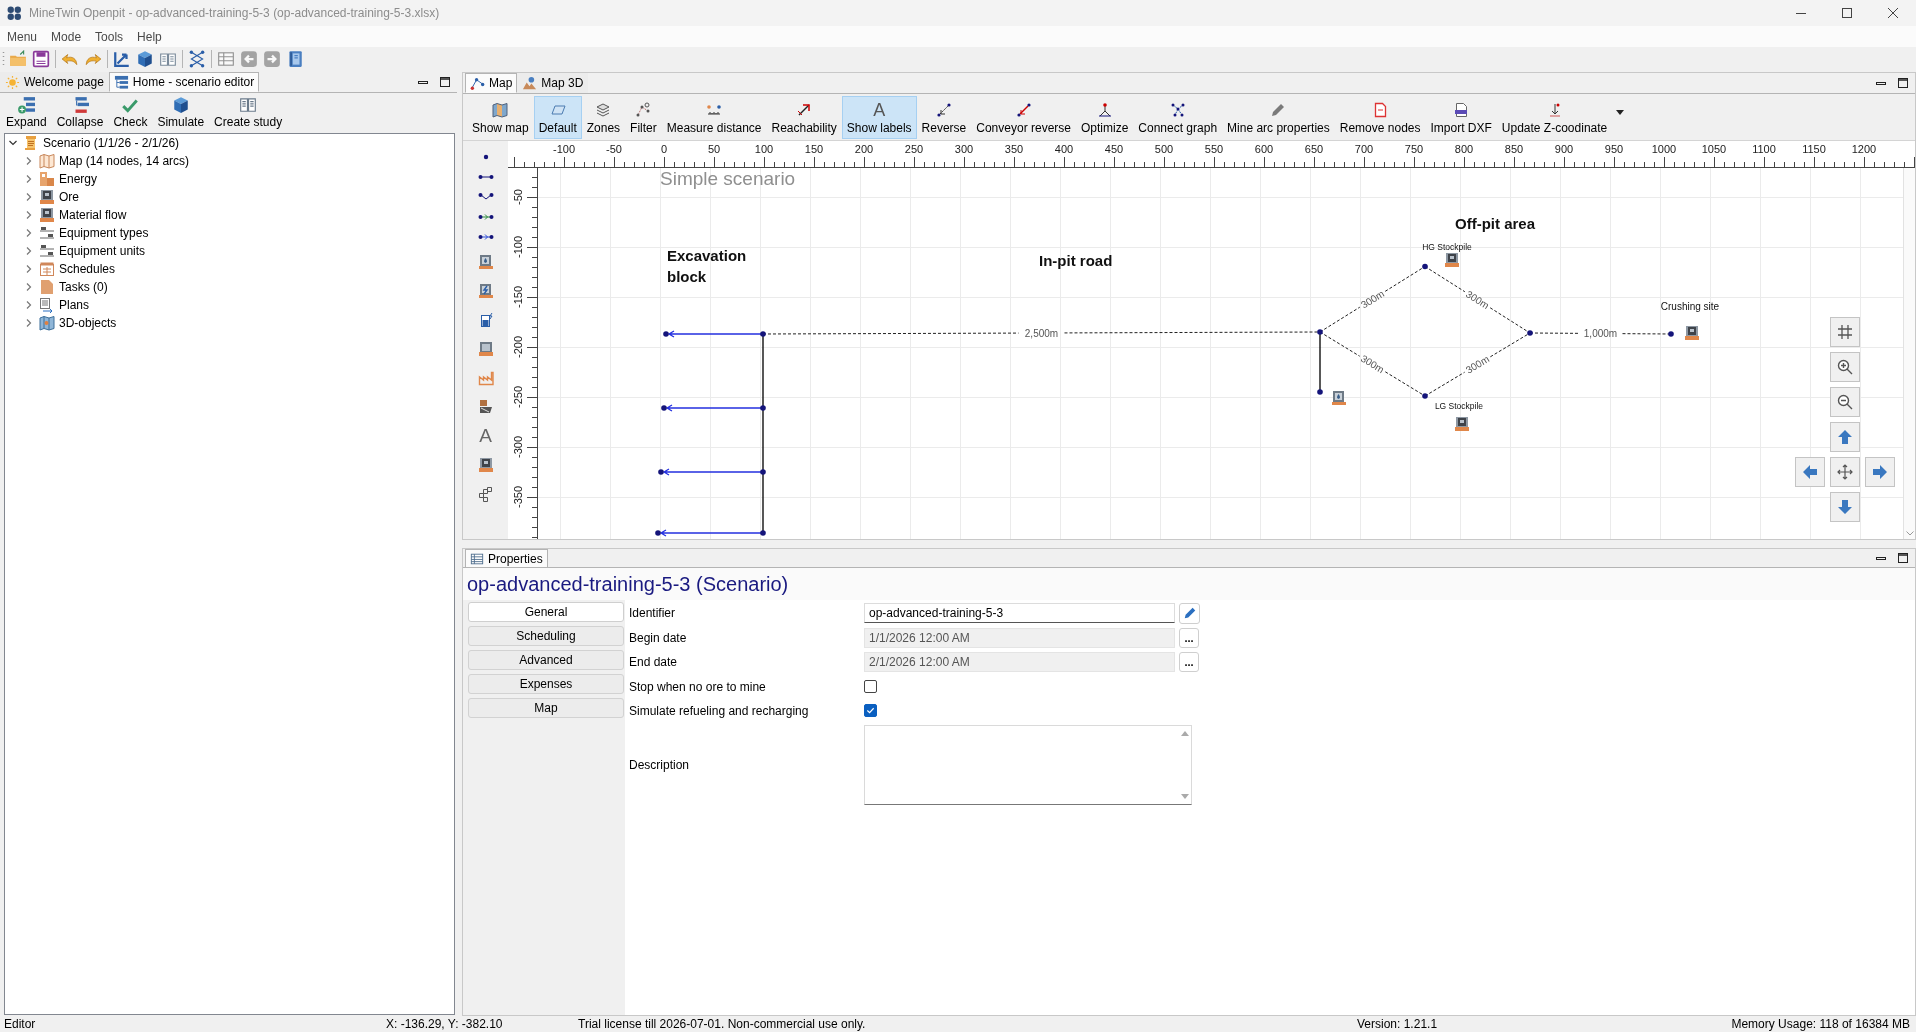 The image size is (1916, 1032). I want to click on tab: Map 3D, so click(553, 83).